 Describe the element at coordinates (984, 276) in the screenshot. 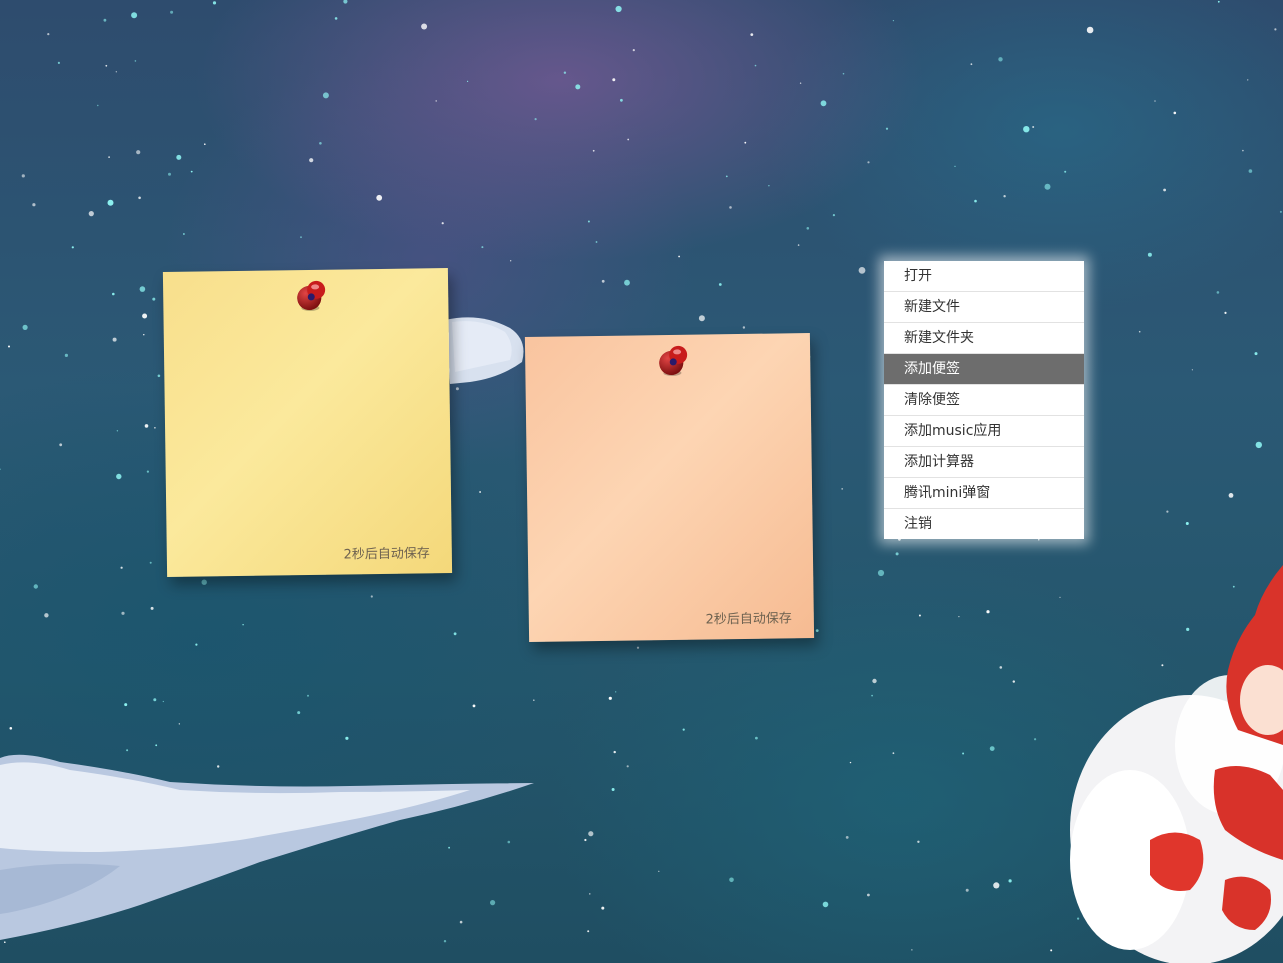

I see `menu-item-open: 打开` at that location.